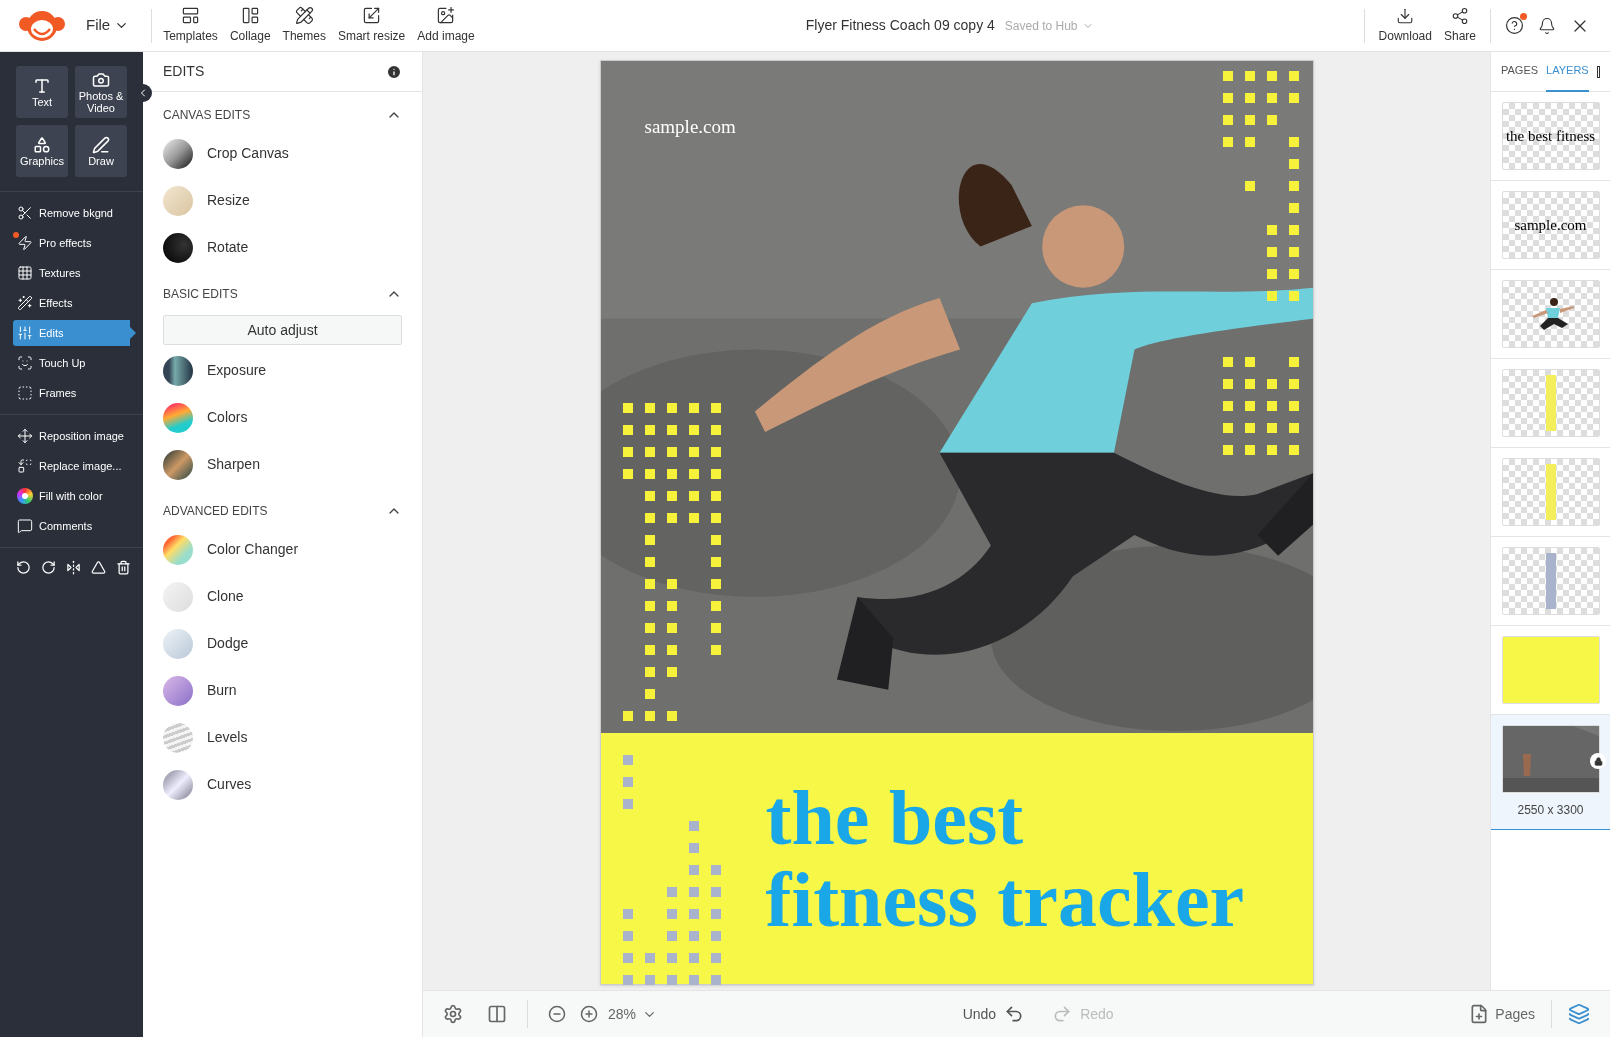 Image resolution: width=1610 pixels, height=1037 pixels. What do you see at coordinates (1502, 1014) in the screenshot?
I see `pages-button: Pages` at bounding box center [1502, 1014].